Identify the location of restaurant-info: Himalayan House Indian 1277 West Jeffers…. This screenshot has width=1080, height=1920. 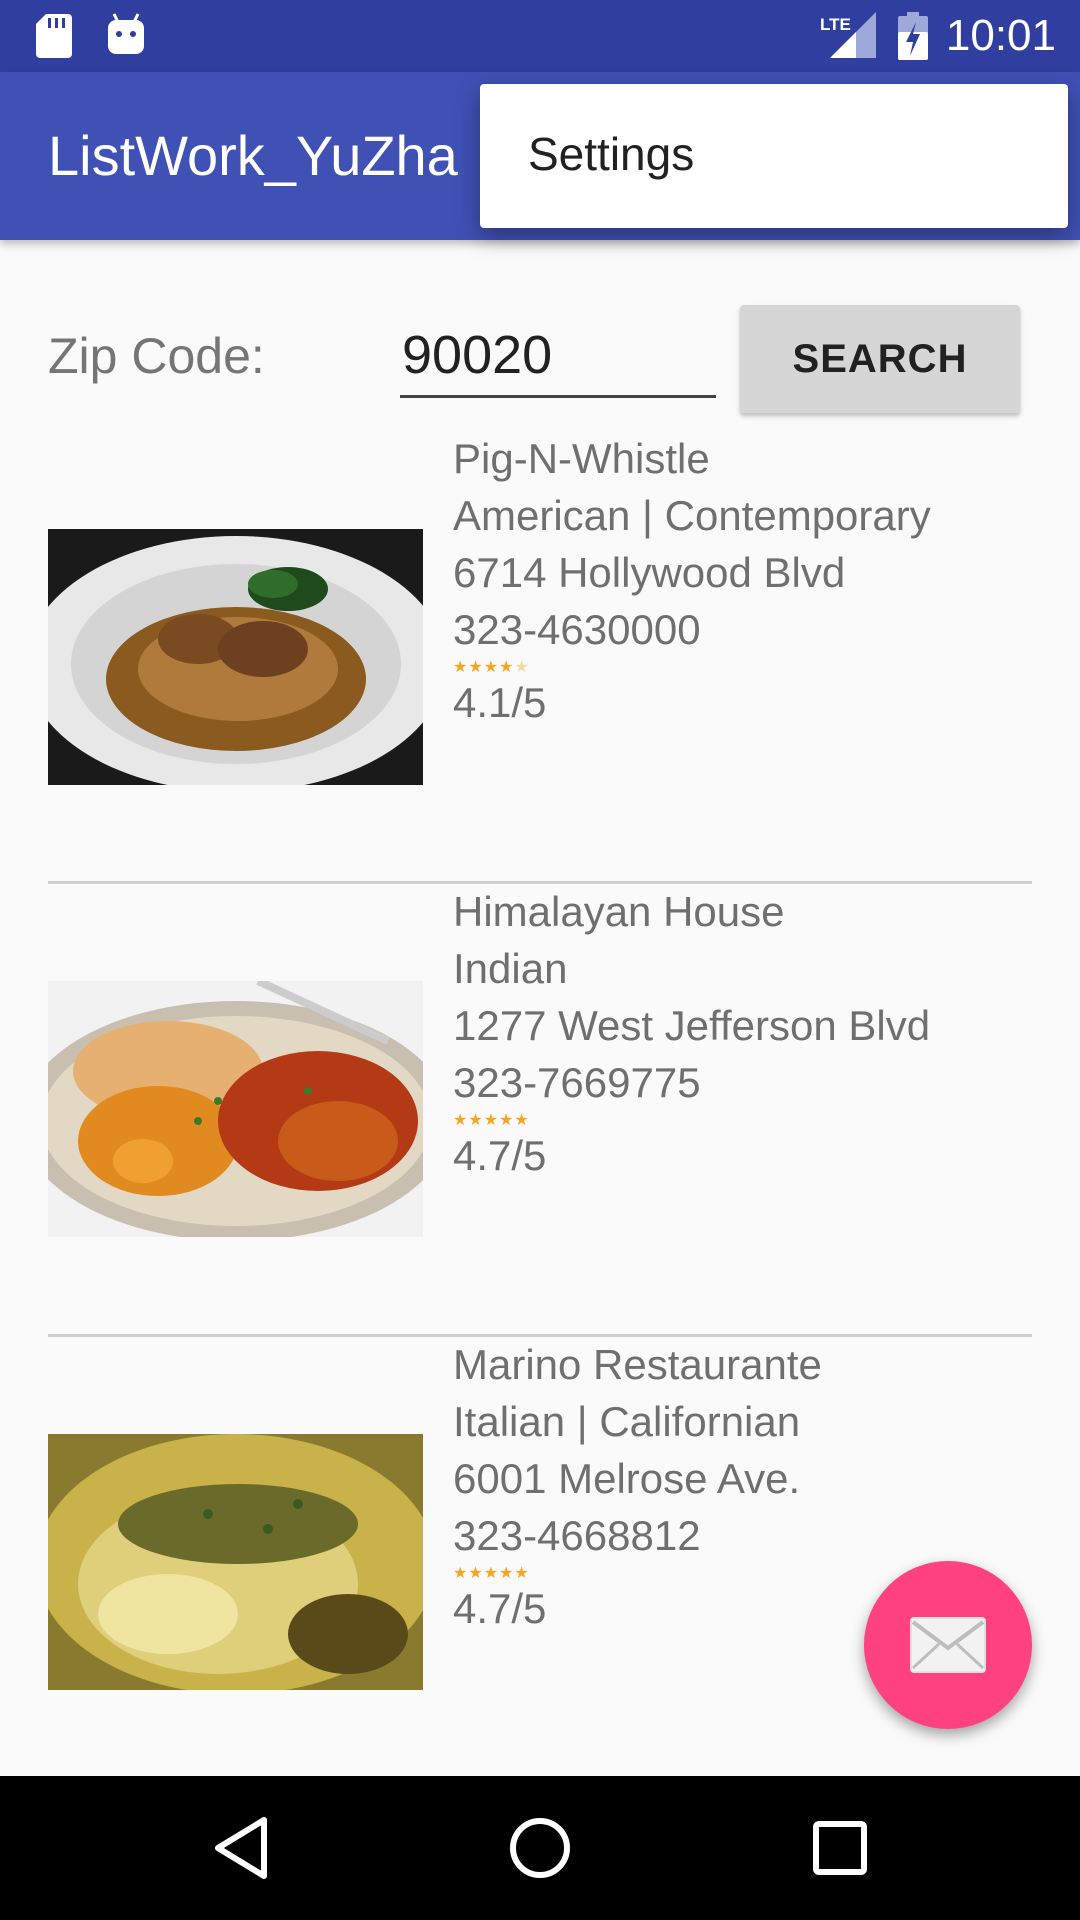
(753, 1033).